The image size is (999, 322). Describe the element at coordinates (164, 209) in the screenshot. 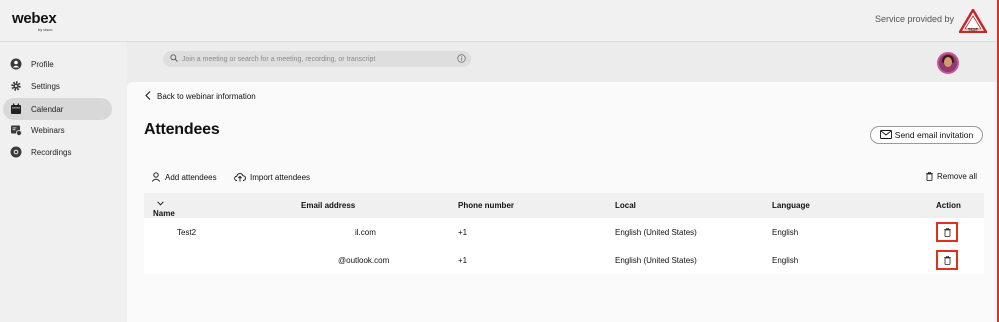

I see `column-header-name: Name` at that location.